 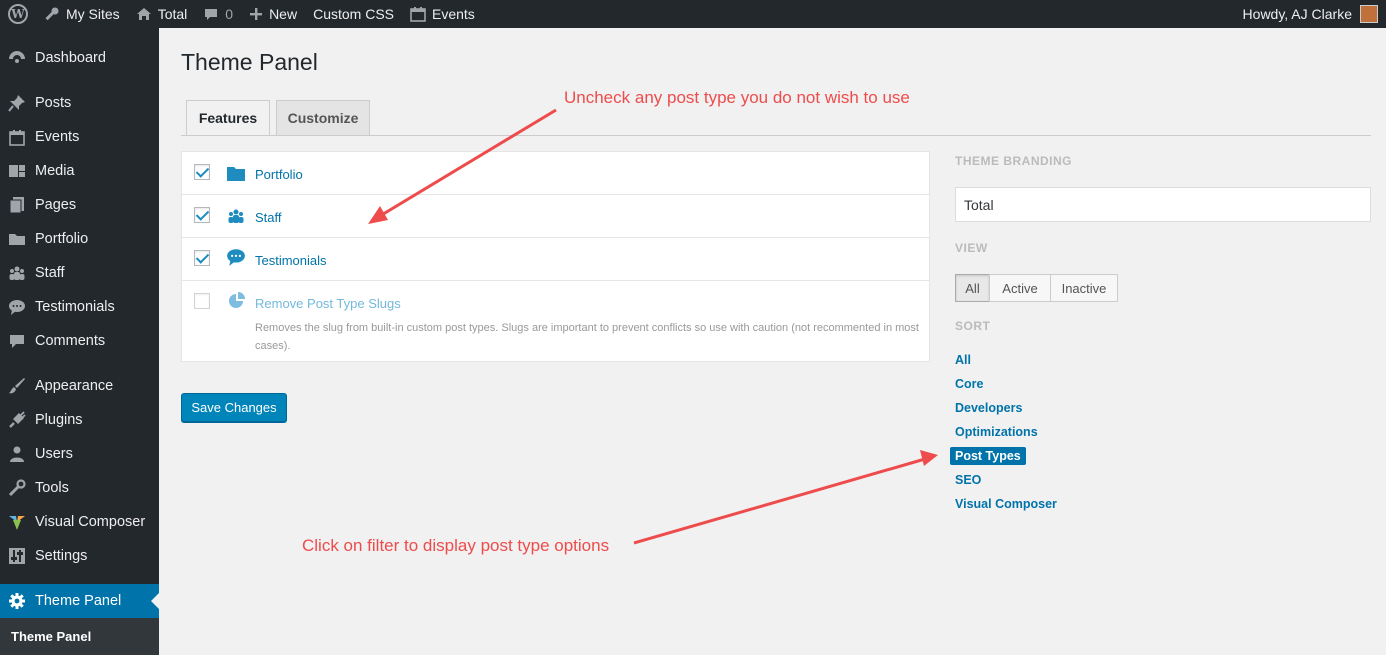 I want to click on sort-optimizations-link: Optimizations, so click(x=996, y=432).